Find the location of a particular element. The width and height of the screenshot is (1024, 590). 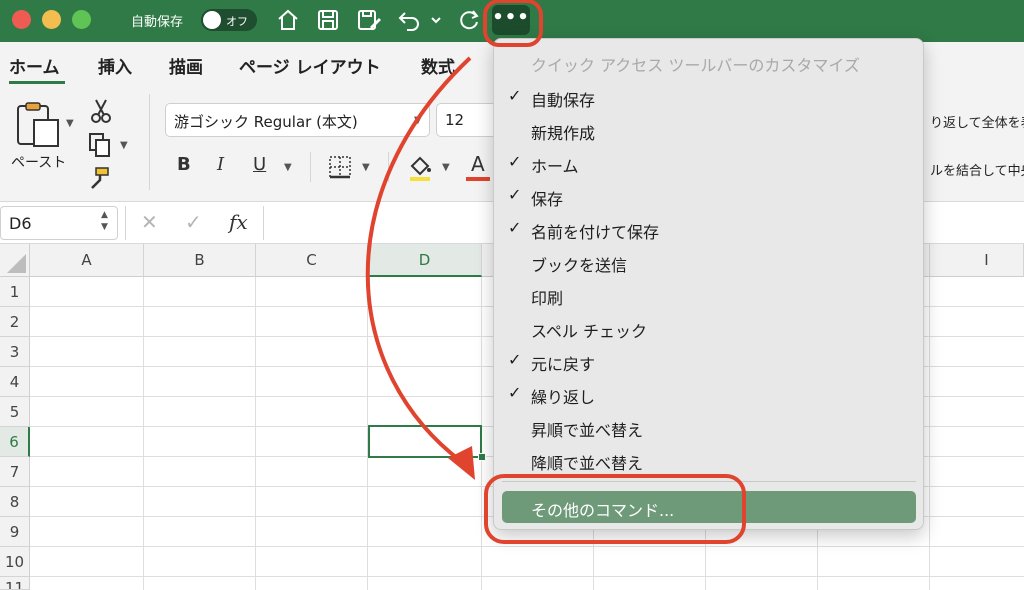

row-header-5: 5 is located at coordinates (15, 412).